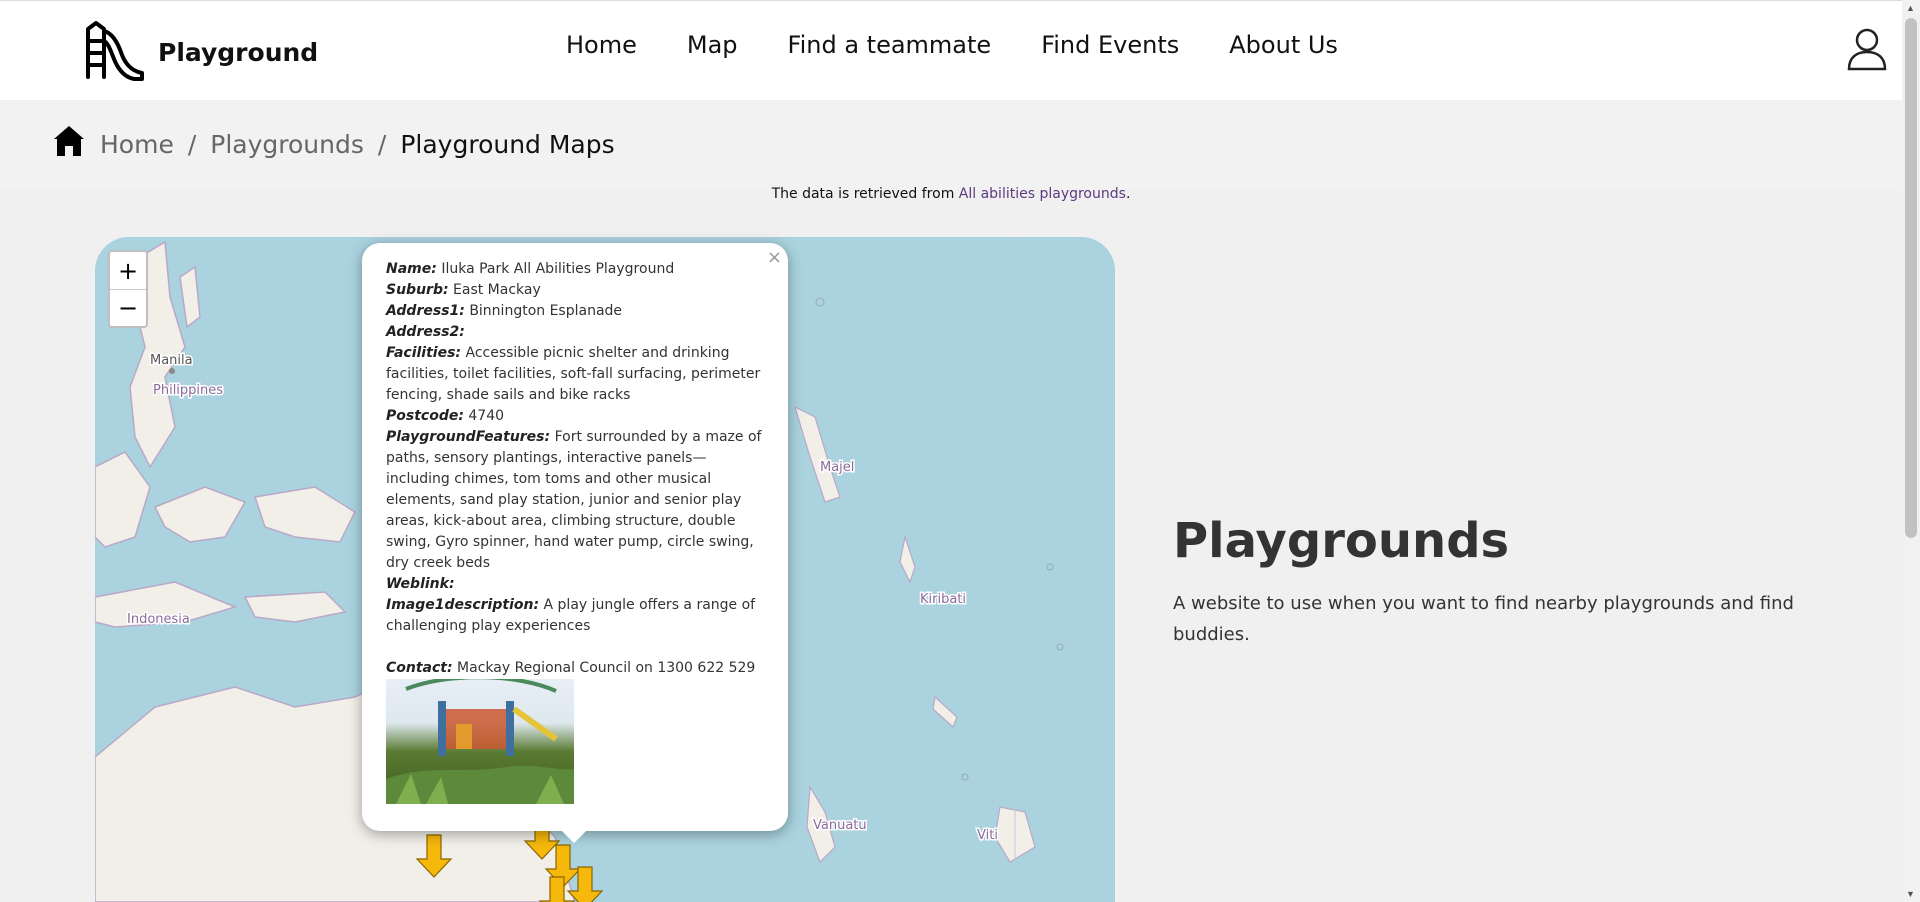  I want to click on zoom-out-button: −, so click(128, 307).